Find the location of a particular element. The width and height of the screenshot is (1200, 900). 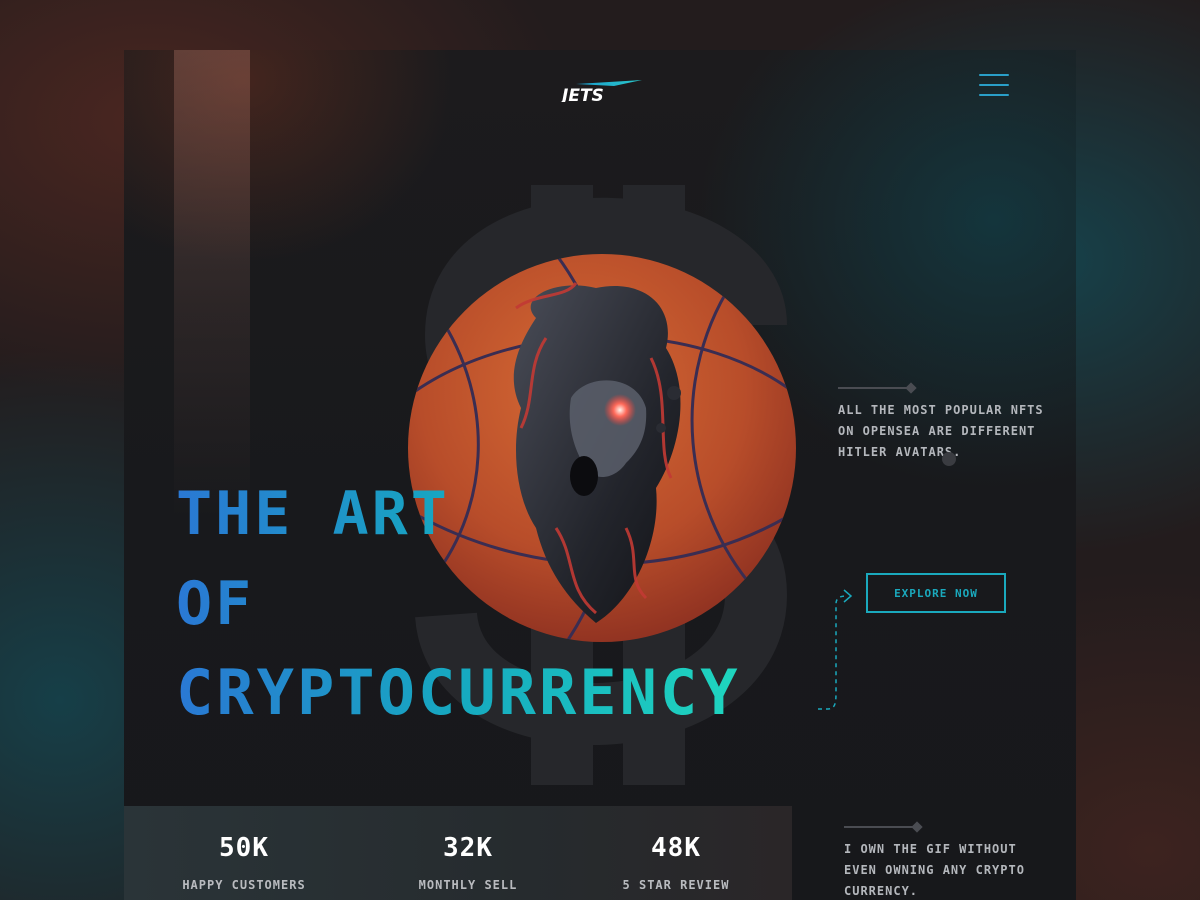

stat-label: HAPPY CUSTOMERS is located at coordinates (244, 885).